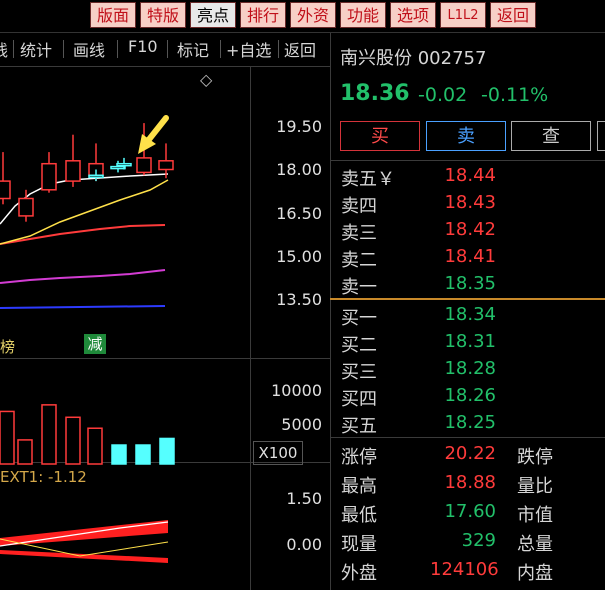  Describe the element at coordinates (302, 32) in the screenshot. I see `toolbar-top-border` at that location.